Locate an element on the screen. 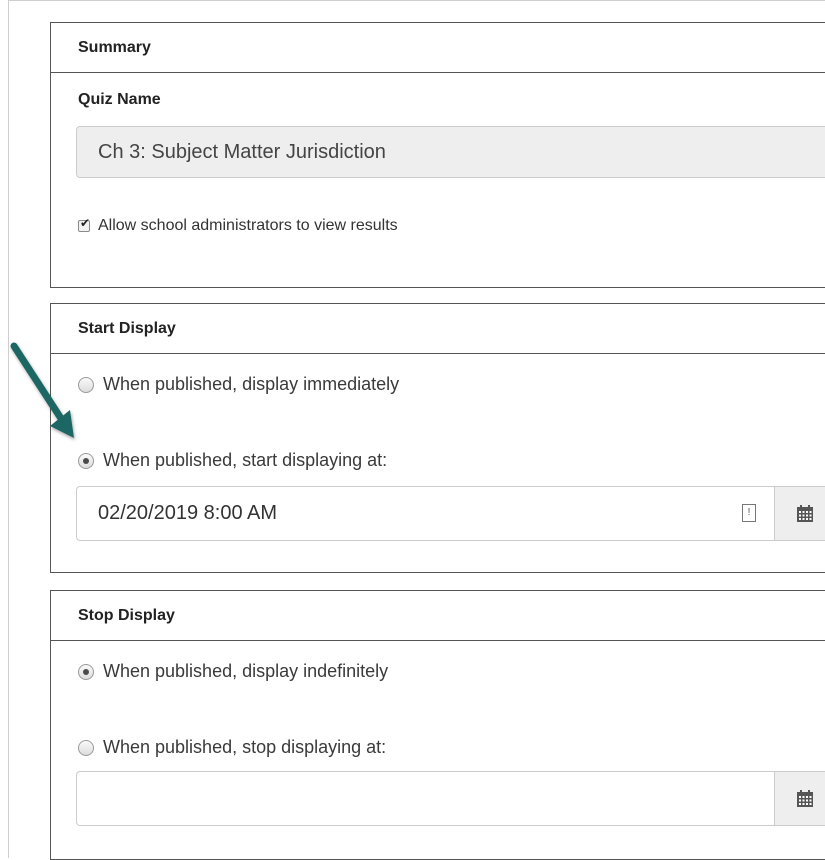 Image resolution: width=825 pixels, height=860 pixels. quiz-name-field: Ch 3: Subject Matter Jurisdiction is located at coordinates (450, 152).